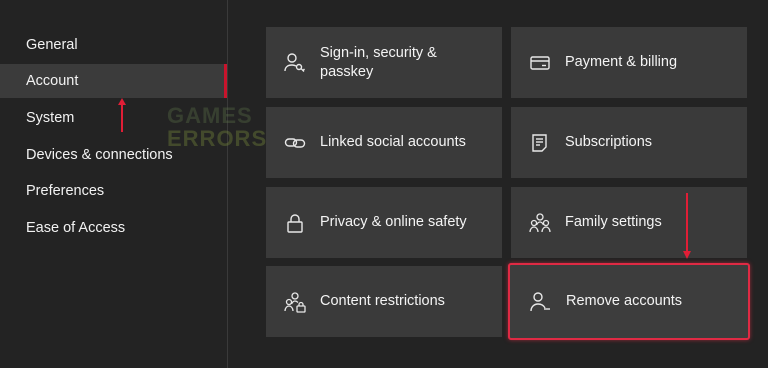 The width and height of the screenshot is (768, 368). I want to click on sidebar-item-general: General, so click(113, 45).